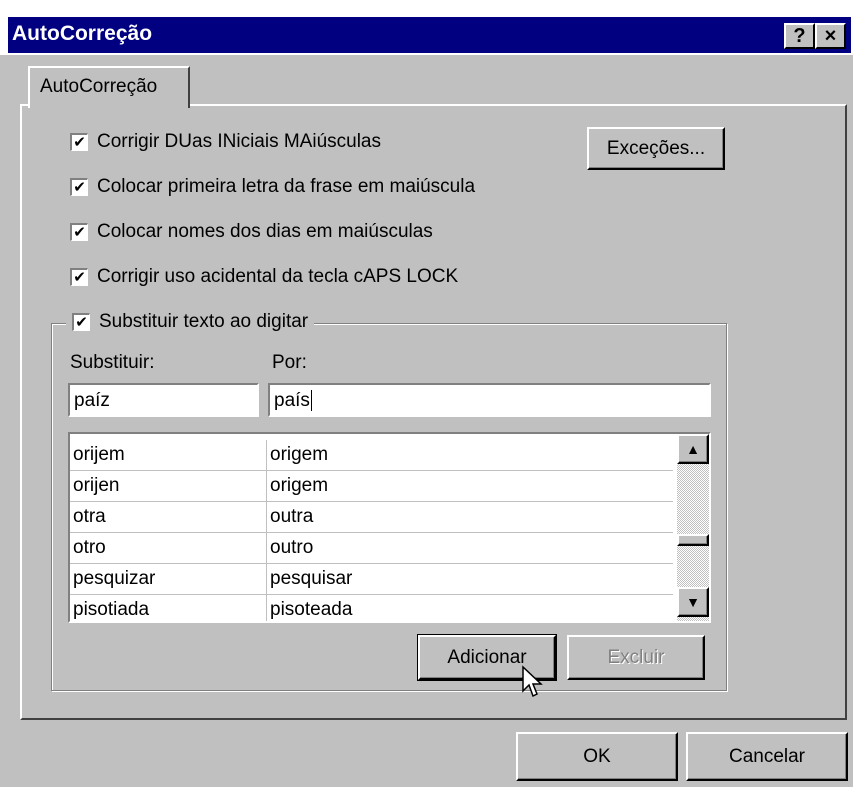 This screenshot has height=787, width=853. I want to click on table-row: orijen origem, so click(371, 486).